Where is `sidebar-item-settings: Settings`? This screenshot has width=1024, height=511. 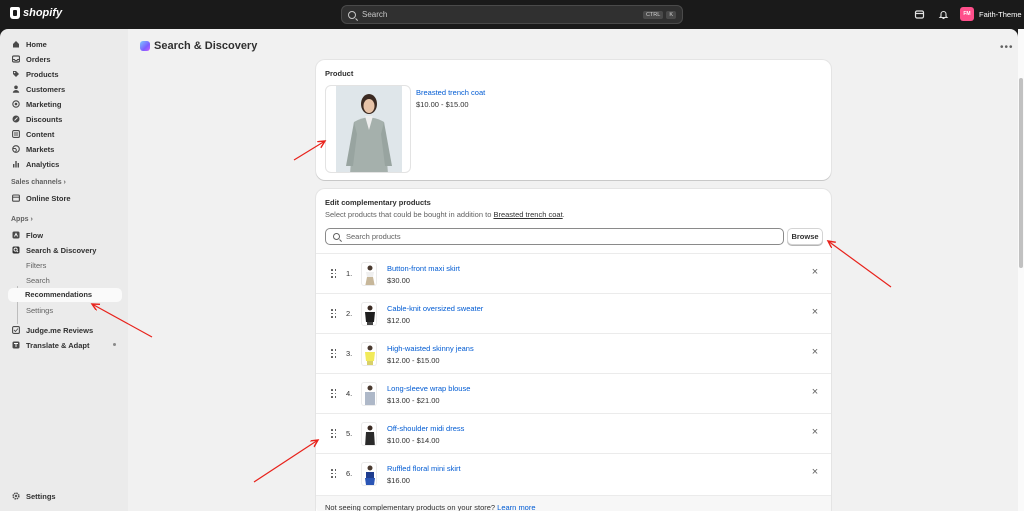
sidebar-item-settings: Settings is located at coordinates (64, 496).